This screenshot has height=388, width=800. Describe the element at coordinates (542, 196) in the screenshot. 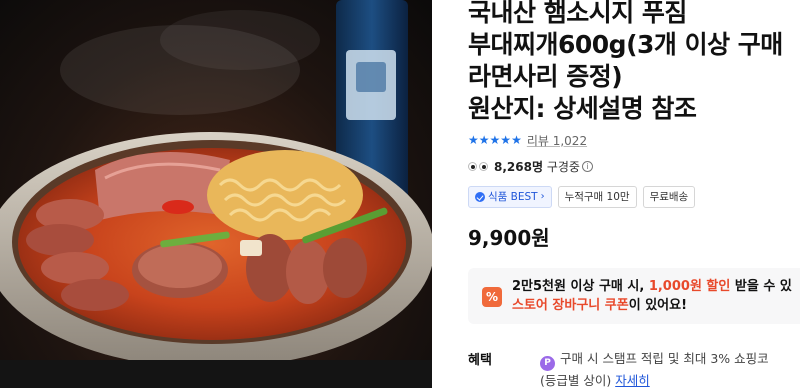

I see `chevron-right-icon: ›` at that location.